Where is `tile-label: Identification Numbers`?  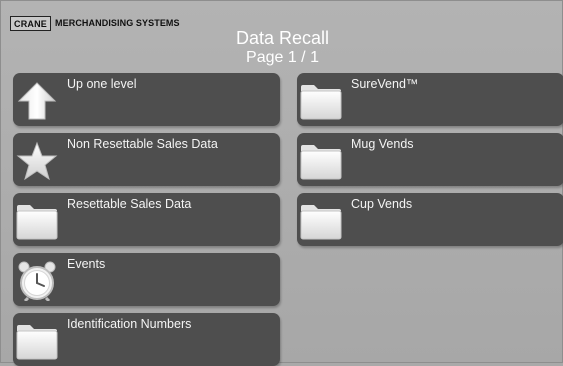
tile-label: Identification Numbers is located at coordinates (129, 324).